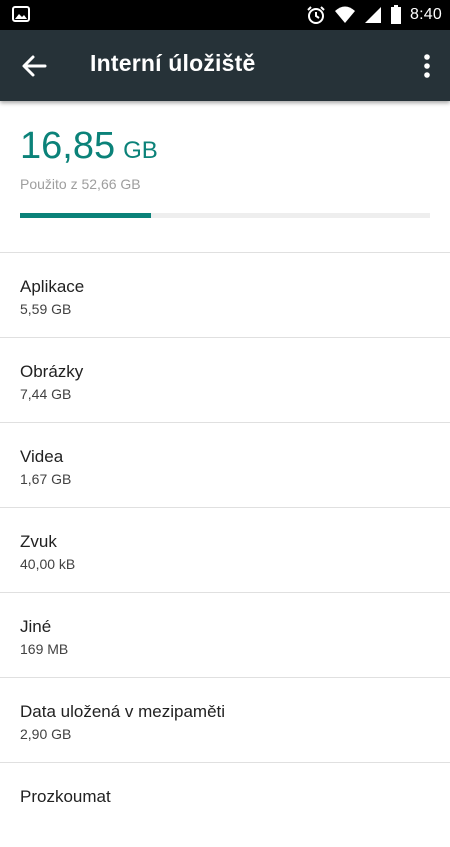 Image resolution: width=450 pixels, height=847 pixels. I want to click on category-label: Videa, so click(42, 456).